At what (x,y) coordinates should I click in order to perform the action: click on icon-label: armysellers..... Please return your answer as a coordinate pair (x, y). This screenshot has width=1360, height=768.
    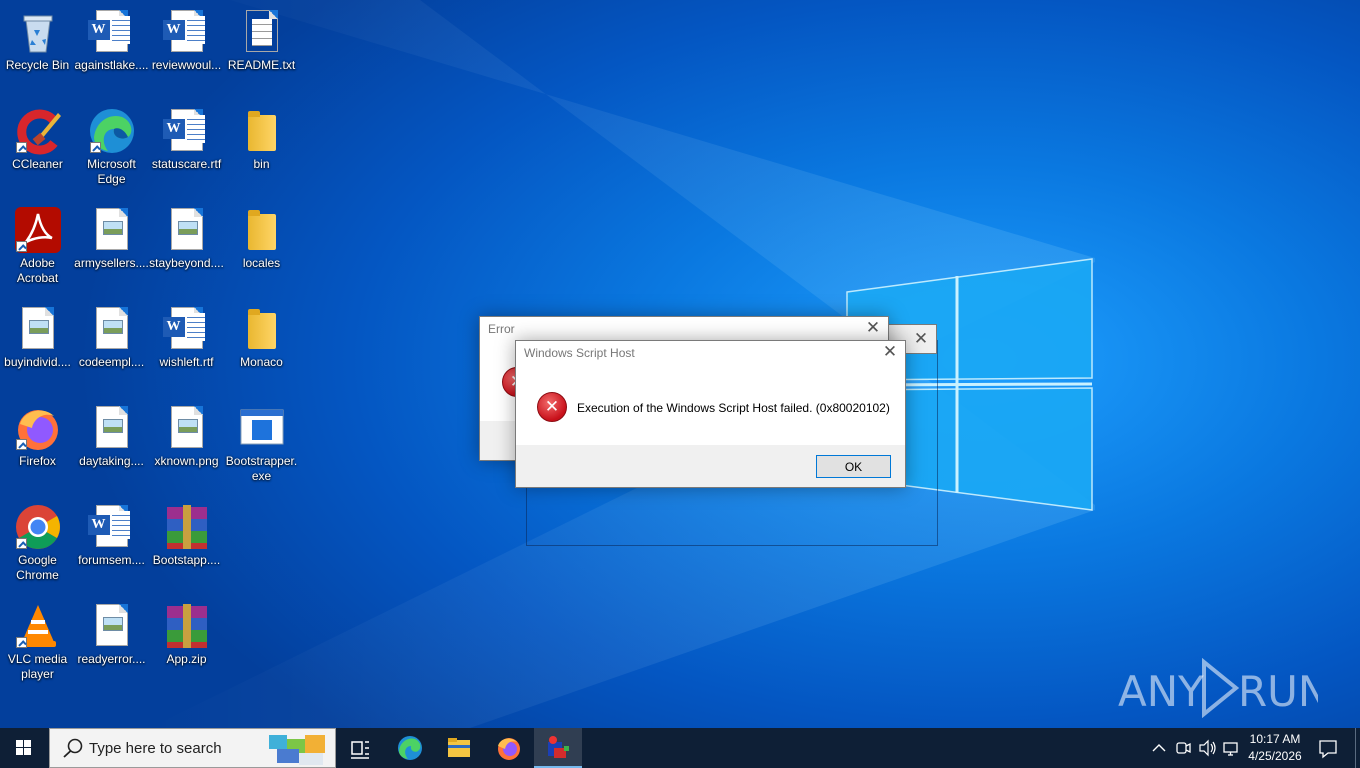
    Looking at the image, I should click on (111, 263).